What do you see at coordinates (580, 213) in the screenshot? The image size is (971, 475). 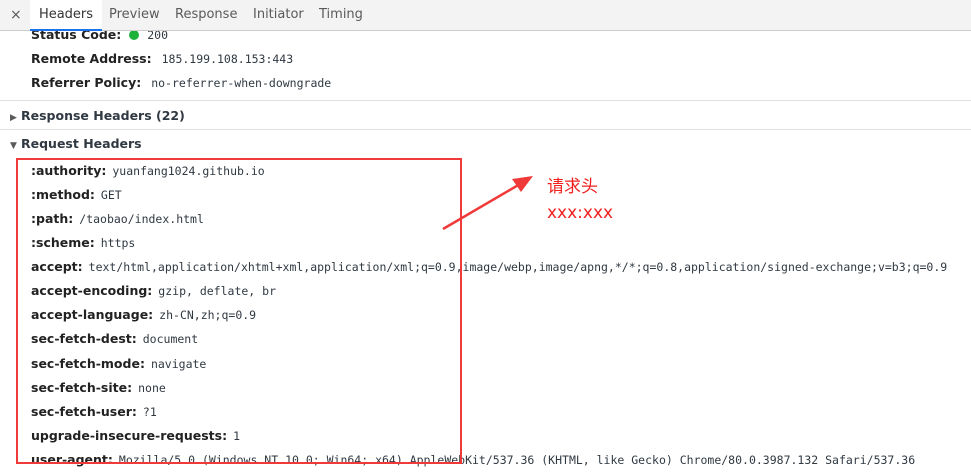 I see `annotation-subtitle: xxx:xxx` at bounding box center [580, 213].